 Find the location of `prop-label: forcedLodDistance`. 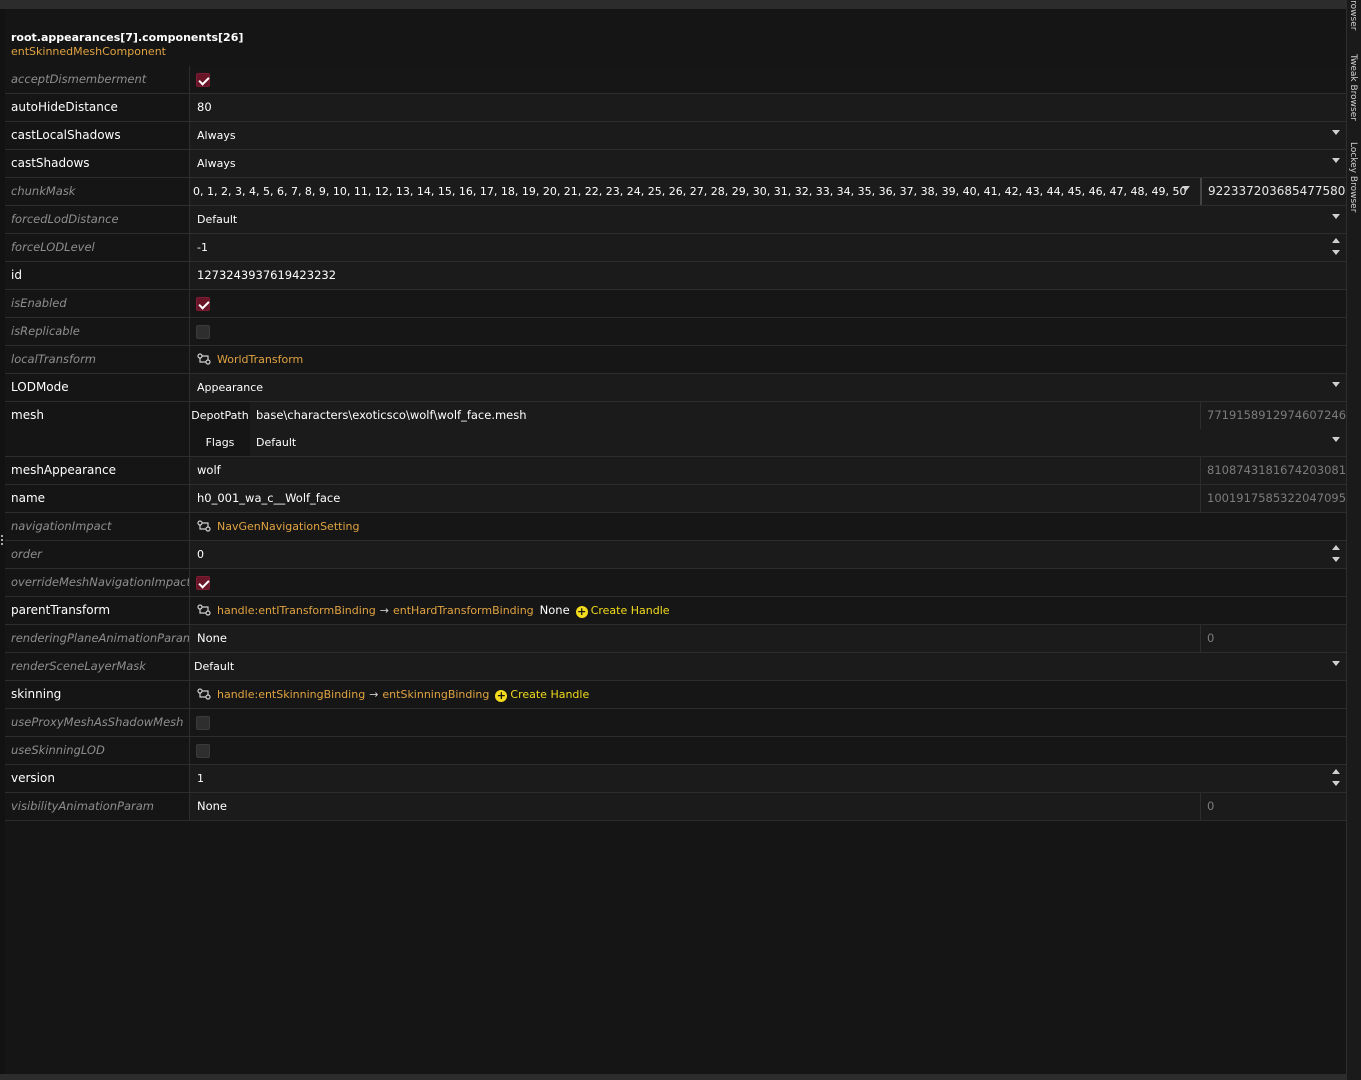

prop-label: forcedLodDistance is located at coordinates (97, 219).